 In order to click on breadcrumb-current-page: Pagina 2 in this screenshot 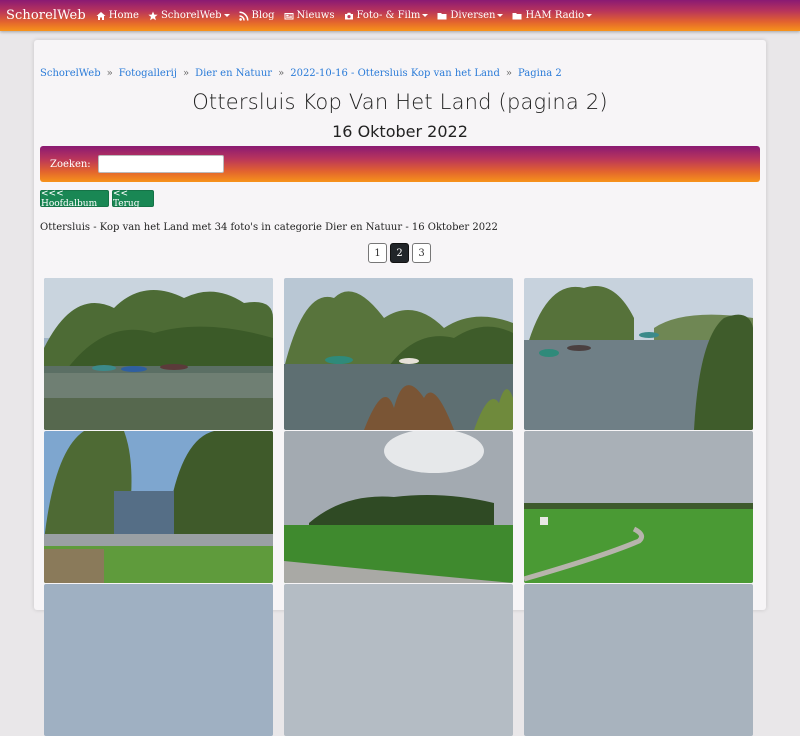, I will do `click(540, 73)`.